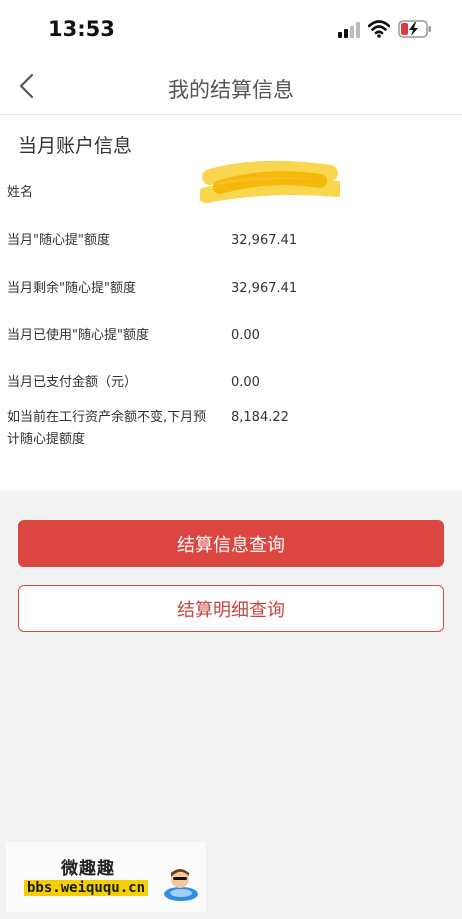  What do you see at coordinates (75, 146) in the screenshot?
I see `section-title: 当月账户信息` at bounding box center [75, 146].